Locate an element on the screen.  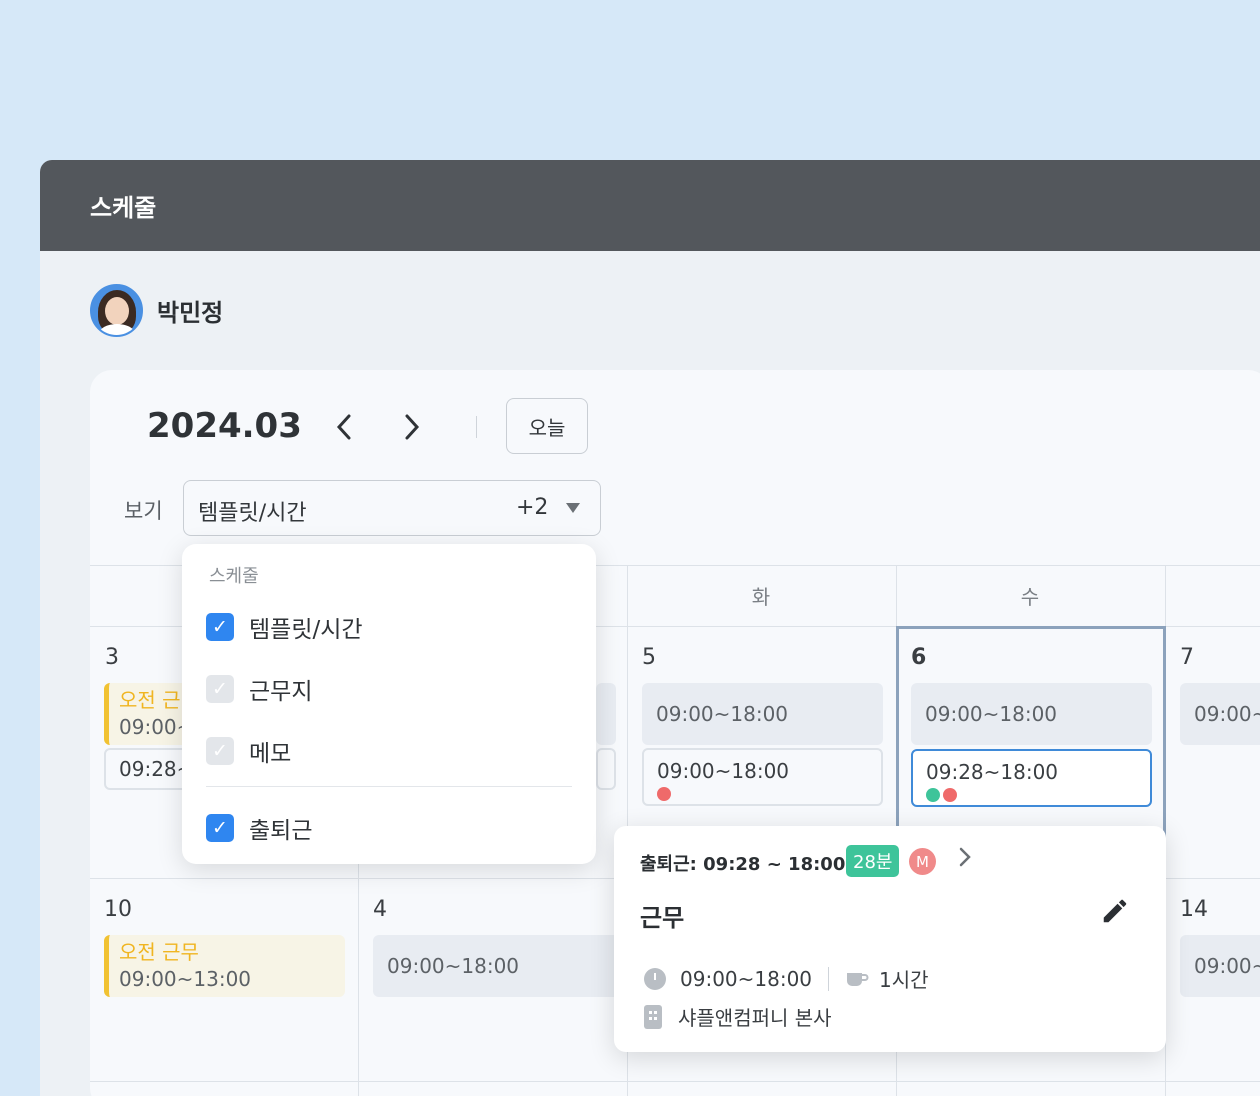
prev-month-button is located at coordinates (344, 427).